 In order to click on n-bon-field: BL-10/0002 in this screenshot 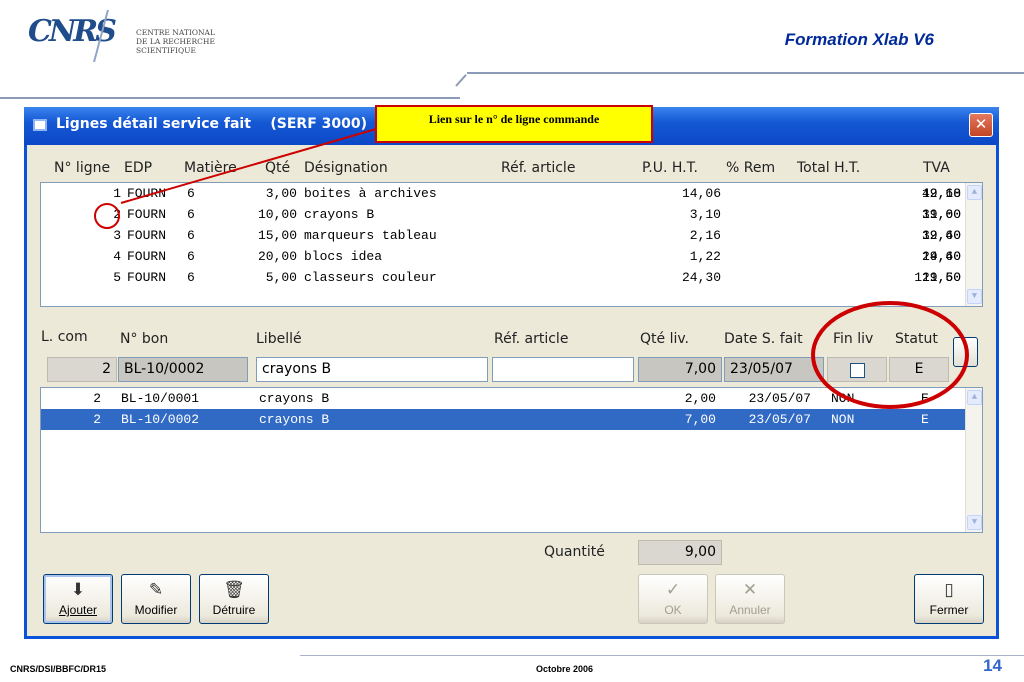, I will do `click(183, 369)`.